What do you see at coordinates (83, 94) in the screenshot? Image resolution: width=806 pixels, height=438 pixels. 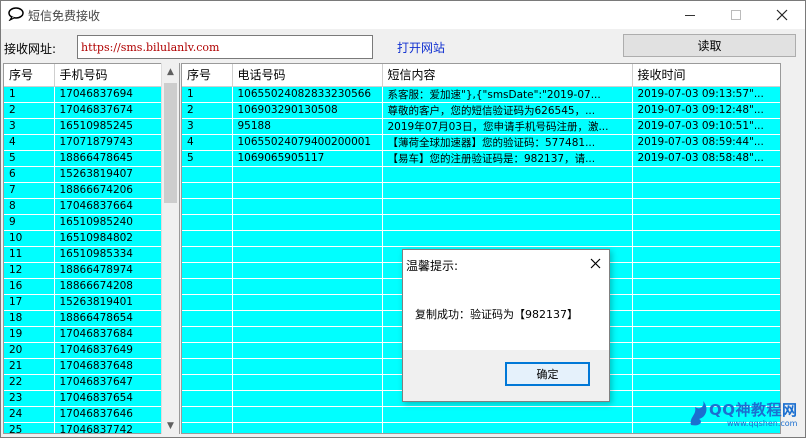 I see `table-row: 1 17046837694` at bounding box center [83, 94].